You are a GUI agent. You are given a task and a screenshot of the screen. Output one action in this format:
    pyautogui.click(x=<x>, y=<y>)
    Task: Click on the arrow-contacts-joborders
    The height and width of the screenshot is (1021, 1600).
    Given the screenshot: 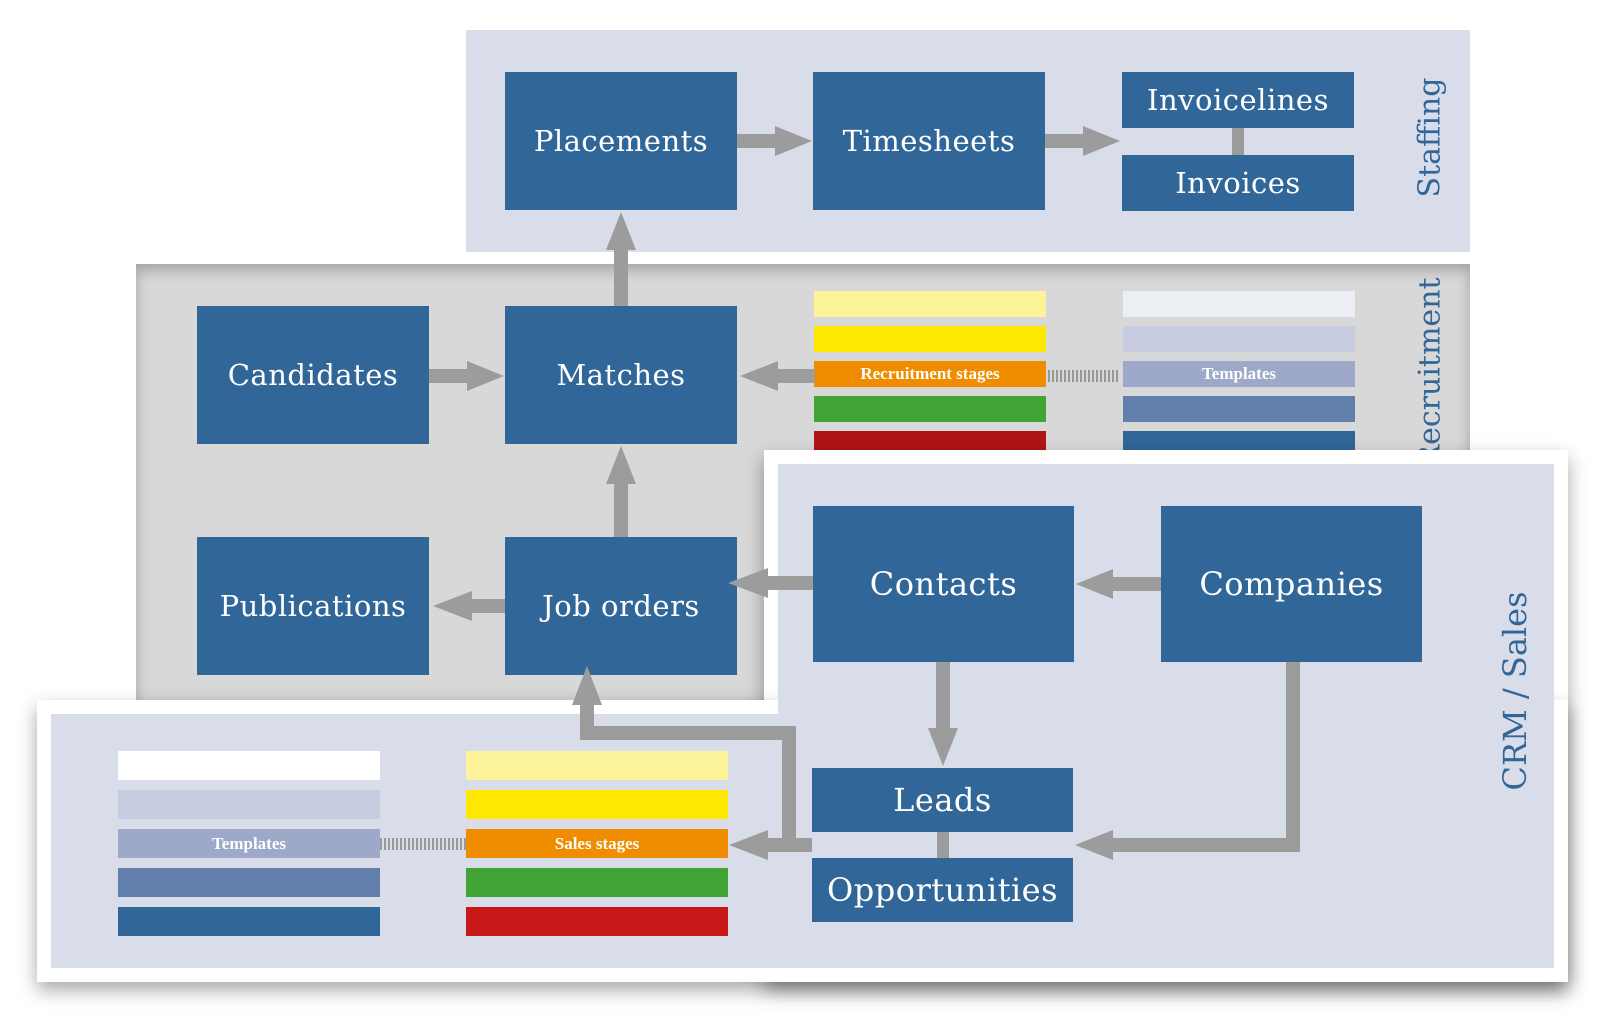 What is the action you would take?
    pyautogui.click(x=789, y=583)
    